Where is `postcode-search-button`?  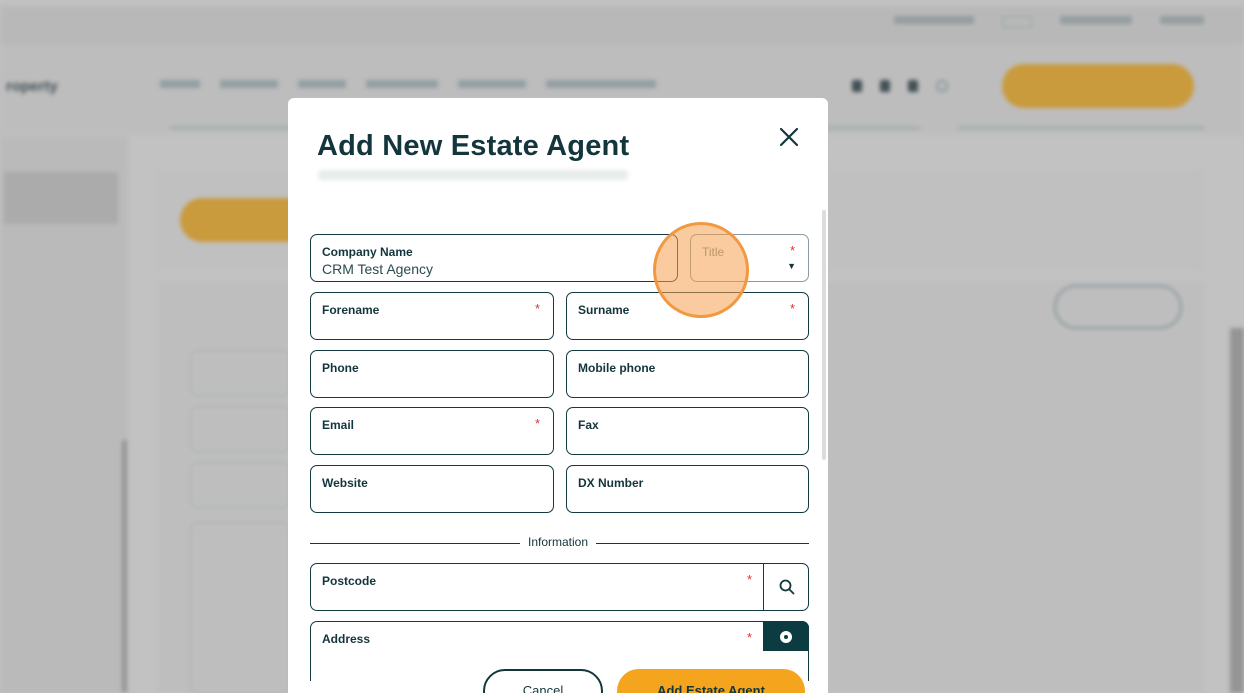 postcode-search-button is located at coordinates (786, 587).